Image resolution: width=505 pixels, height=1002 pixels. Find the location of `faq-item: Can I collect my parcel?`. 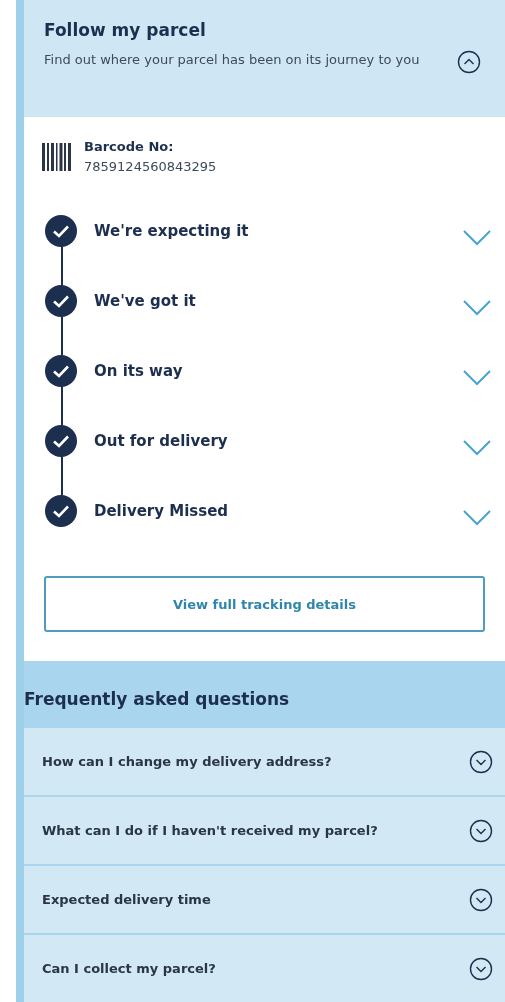

faq-item: Can I collect my parcel? is located at coordinates (264, 968).